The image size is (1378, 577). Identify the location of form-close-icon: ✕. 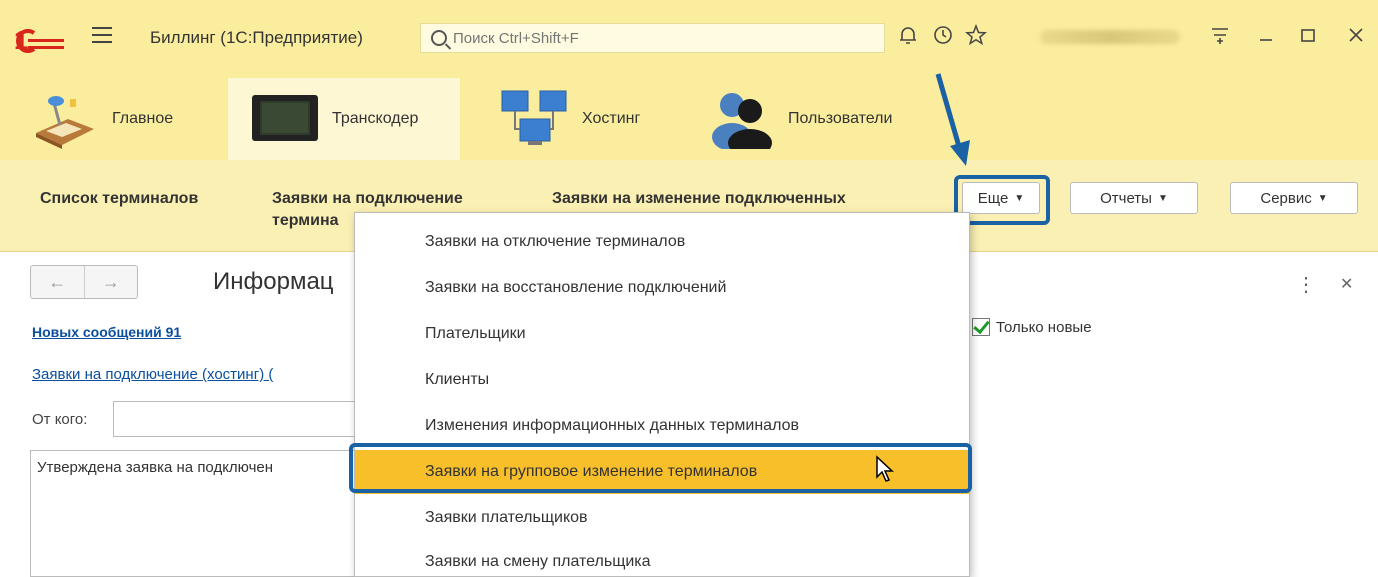
(1346, 284).